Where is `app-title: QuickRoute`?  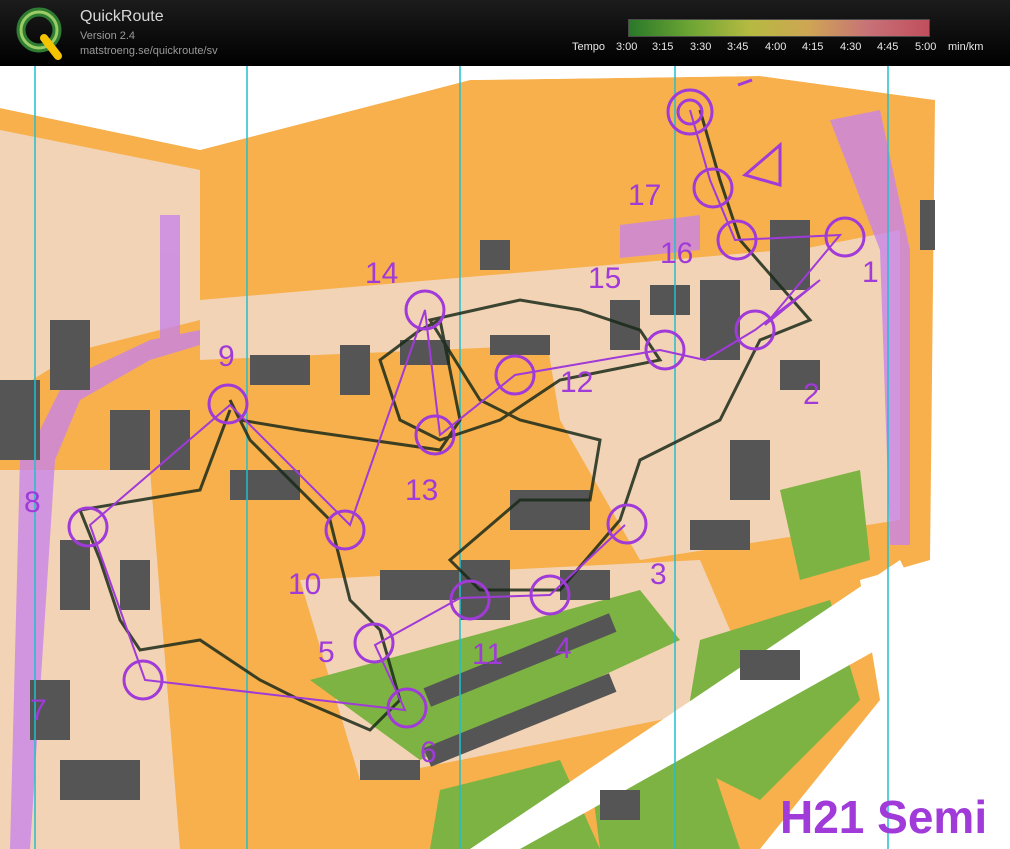 app-title: QuickRoute is located at coordinates (122, 16).